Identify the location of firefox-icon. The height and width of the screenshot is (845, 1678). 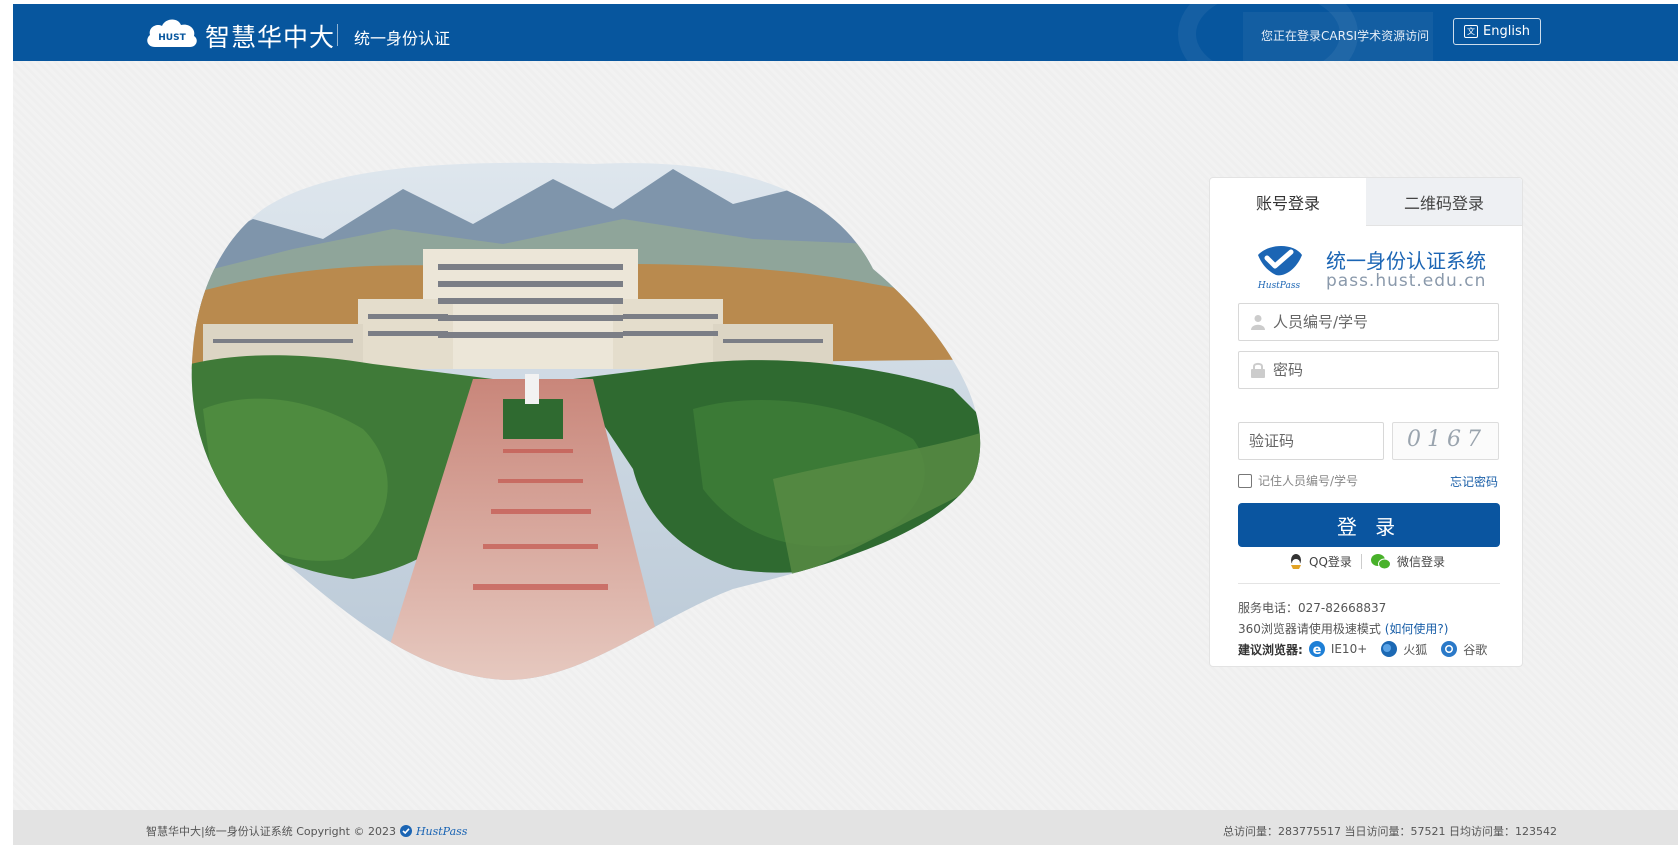
(1389, 649).